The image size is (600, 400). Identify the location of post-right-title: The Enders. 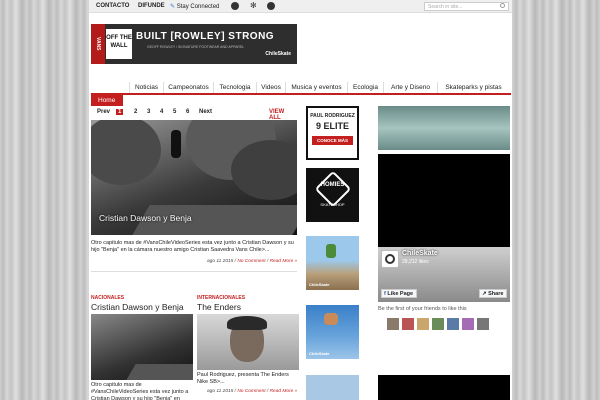
(219, 307).